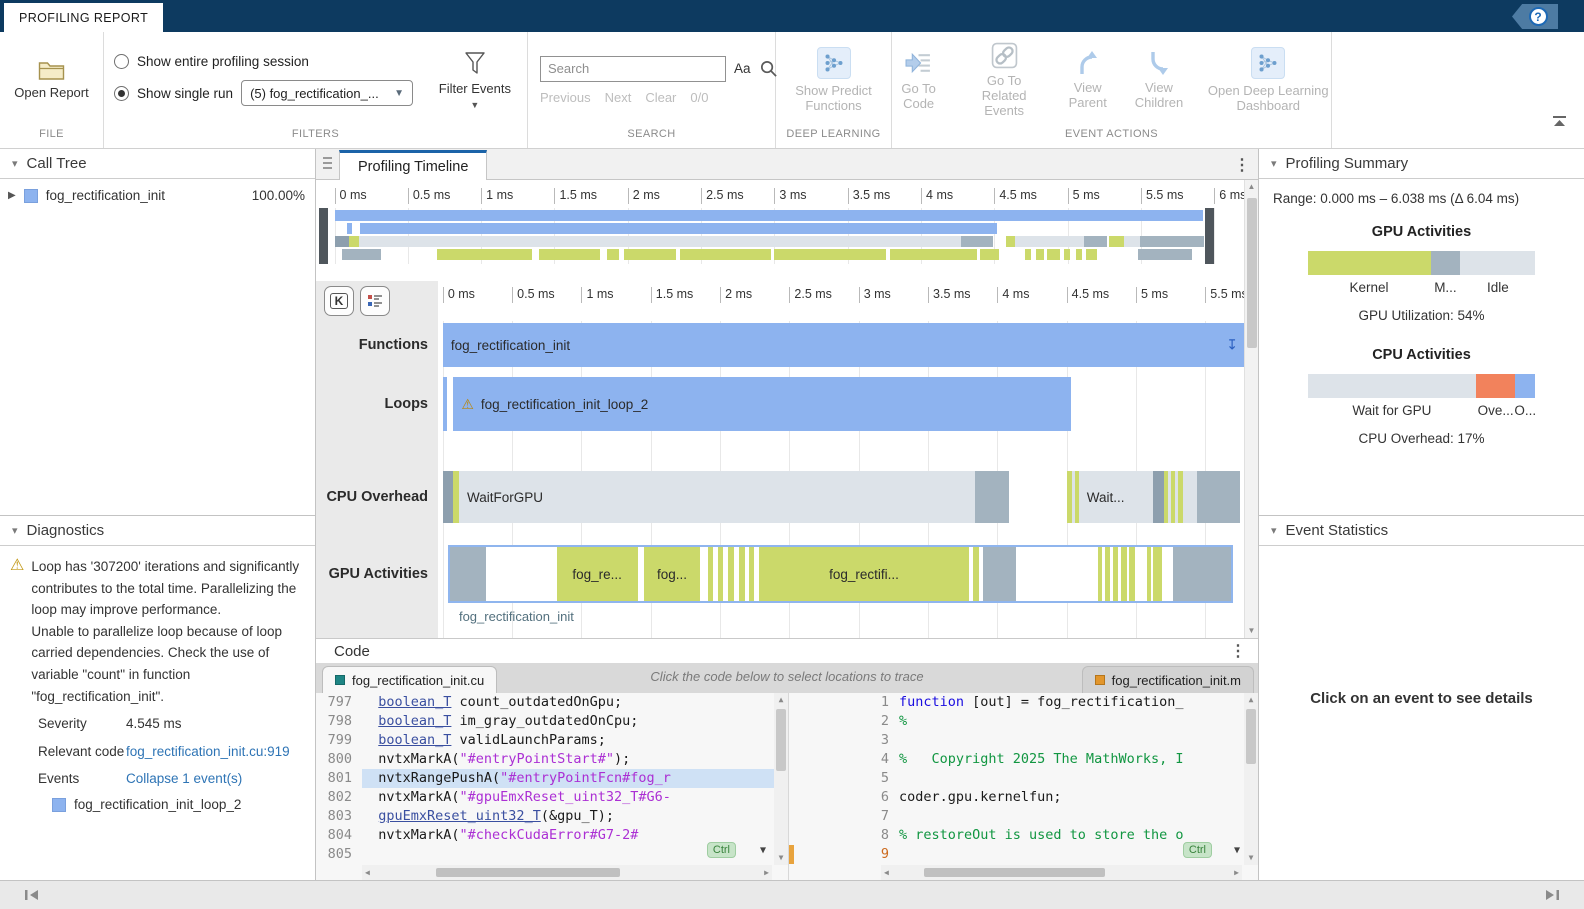  What do you see at coordinates (633, 68) in the screenshot?
I see `search-input` at bounding box center [633, 68].